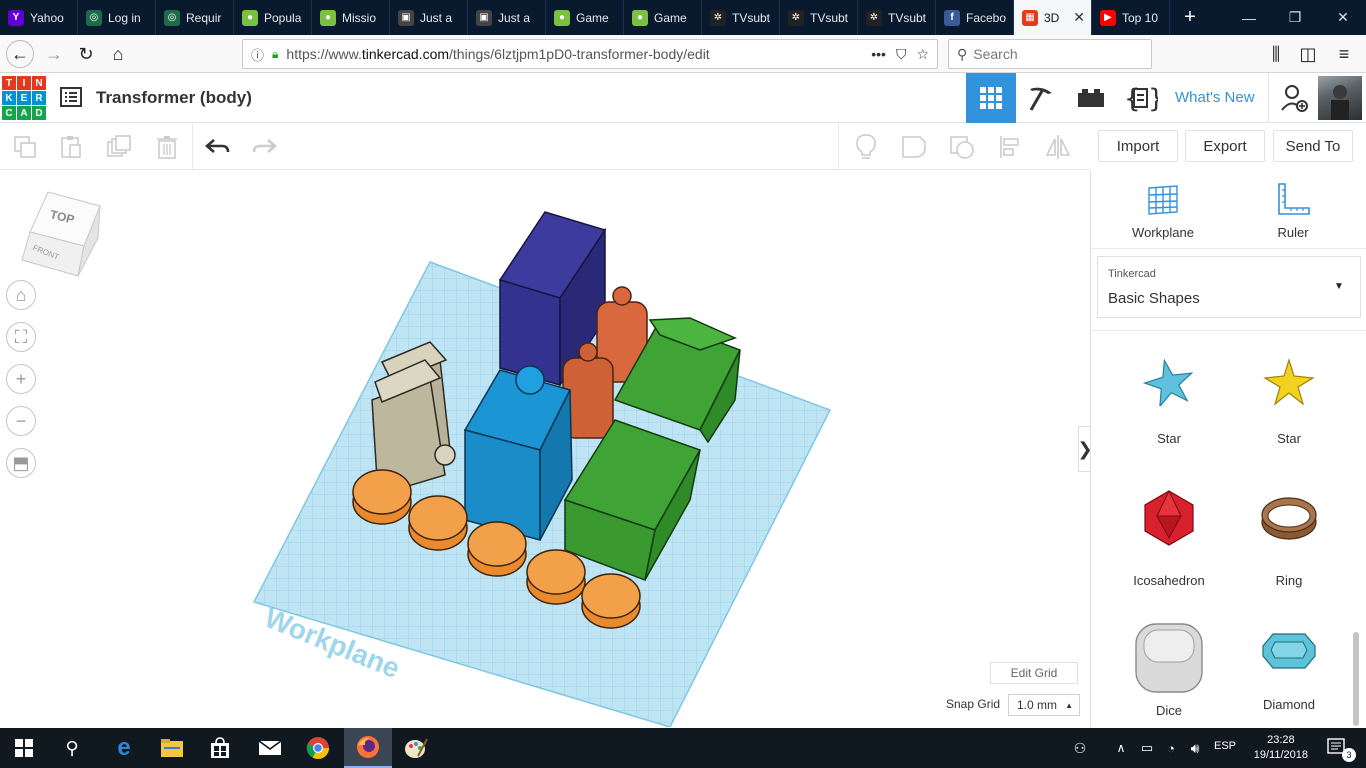 This screenshot has width=1366, height=768. I want to click on home-icon: ⌂, so click(118, 54).